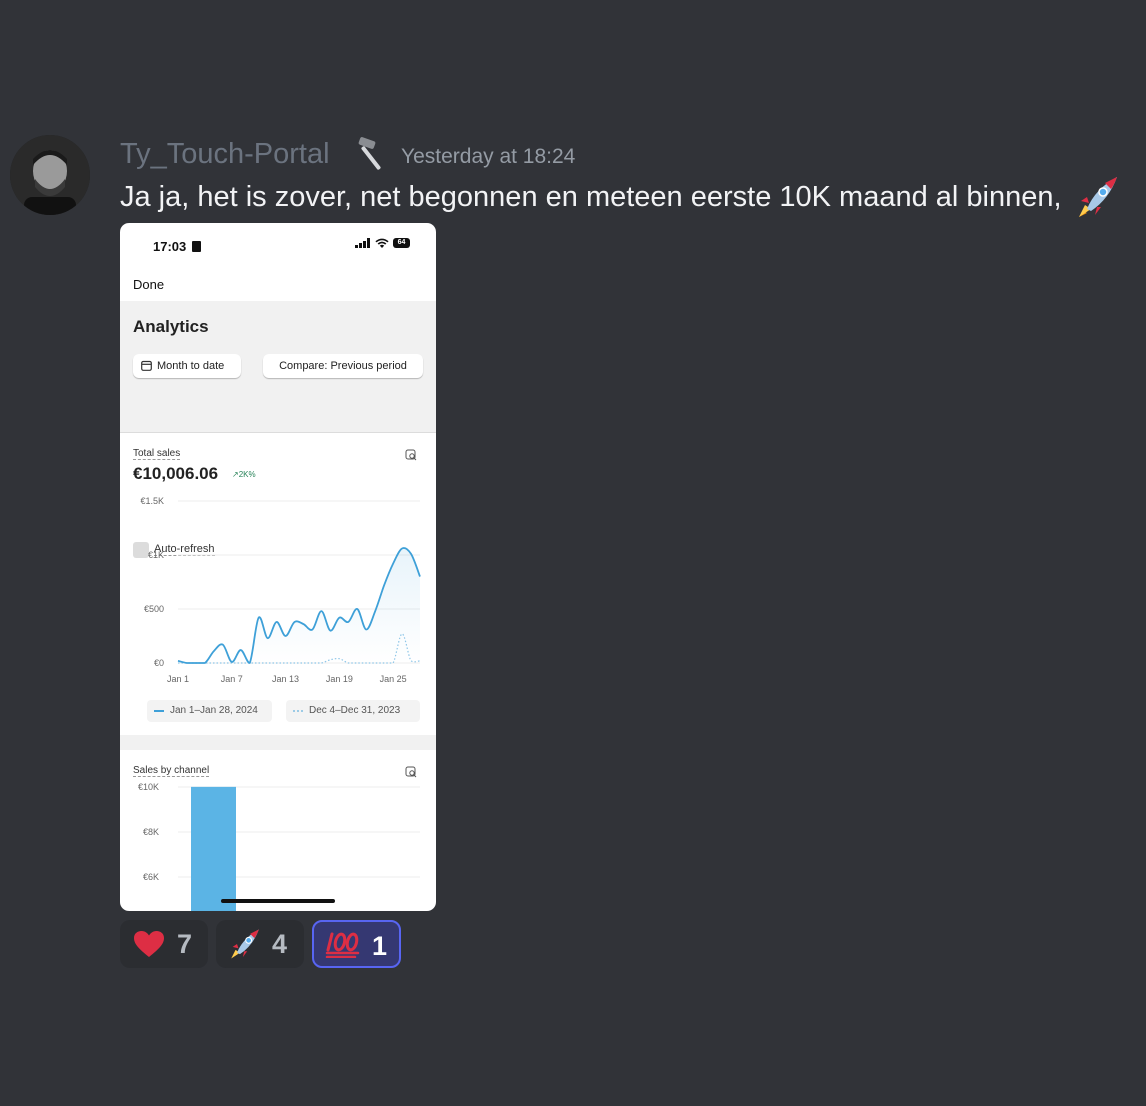  Describe the element at coordinates (393, 679) in the screenshot. I see `x-tick-label: Jan 25` at that location.